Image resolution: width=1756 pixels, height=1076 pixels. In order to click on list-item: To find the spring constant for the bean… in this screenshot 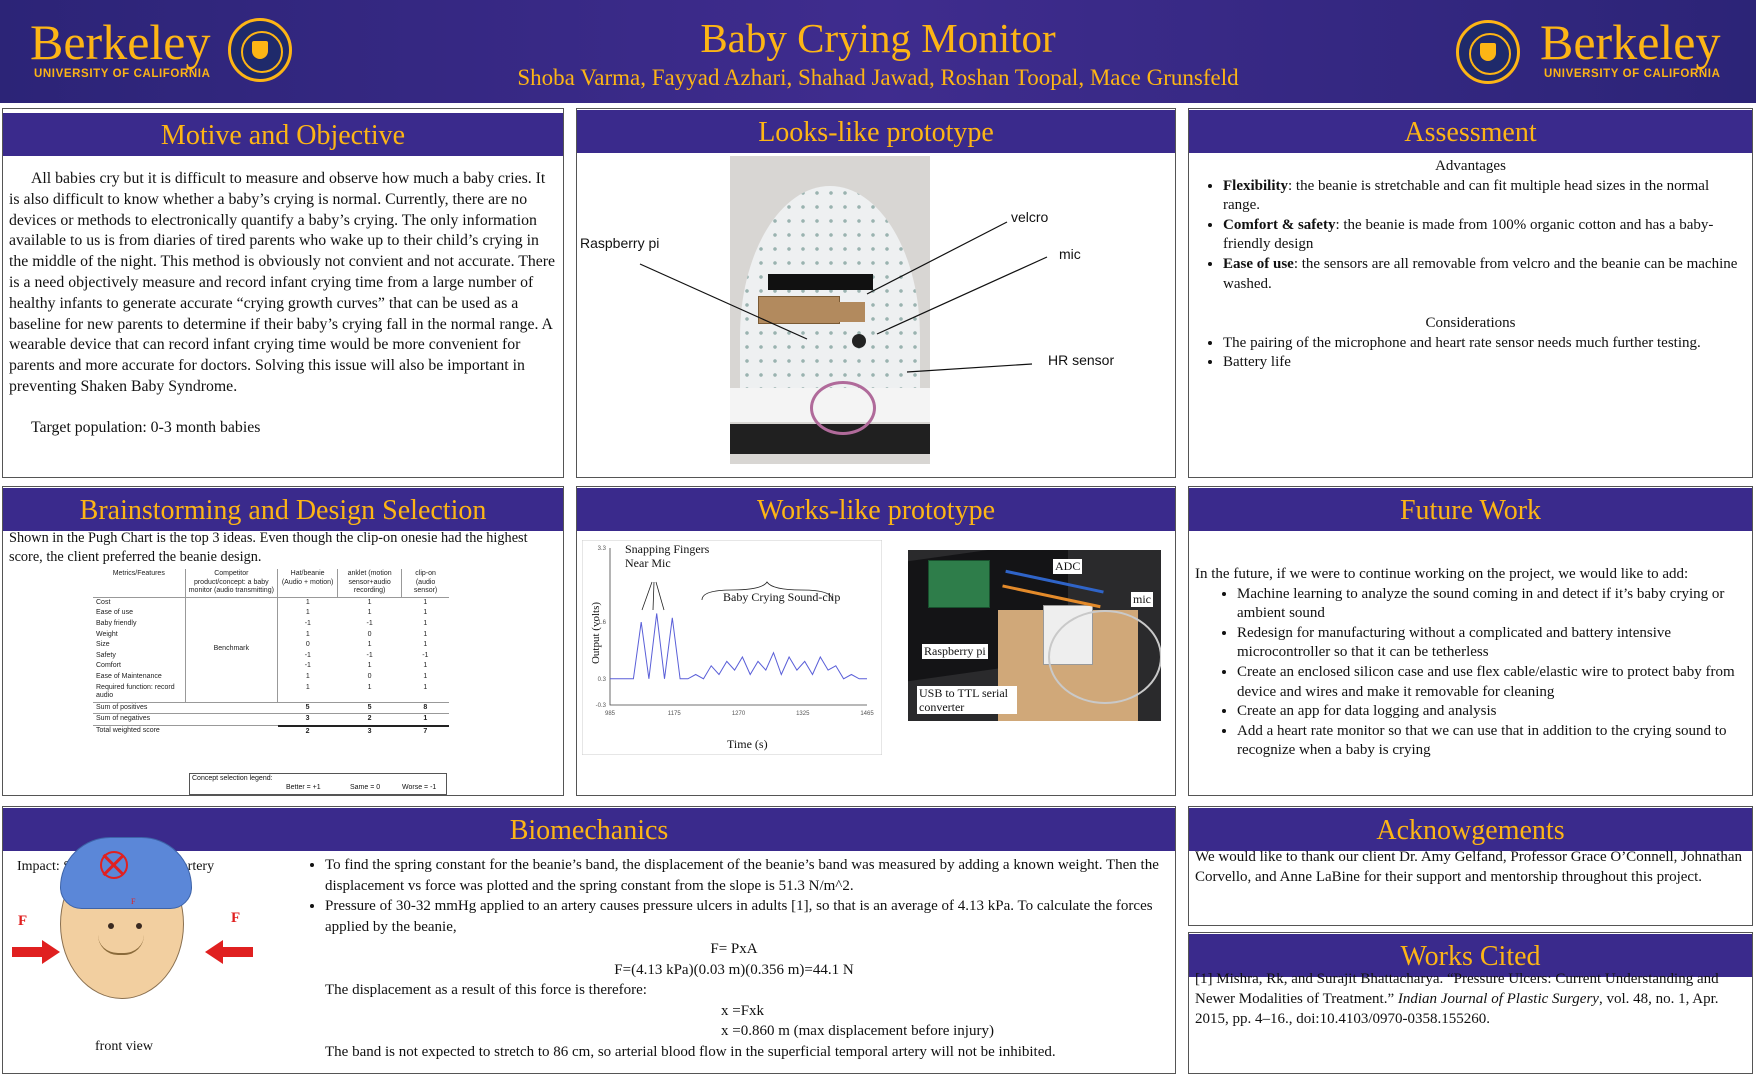, I will do `click(745, 875)`.